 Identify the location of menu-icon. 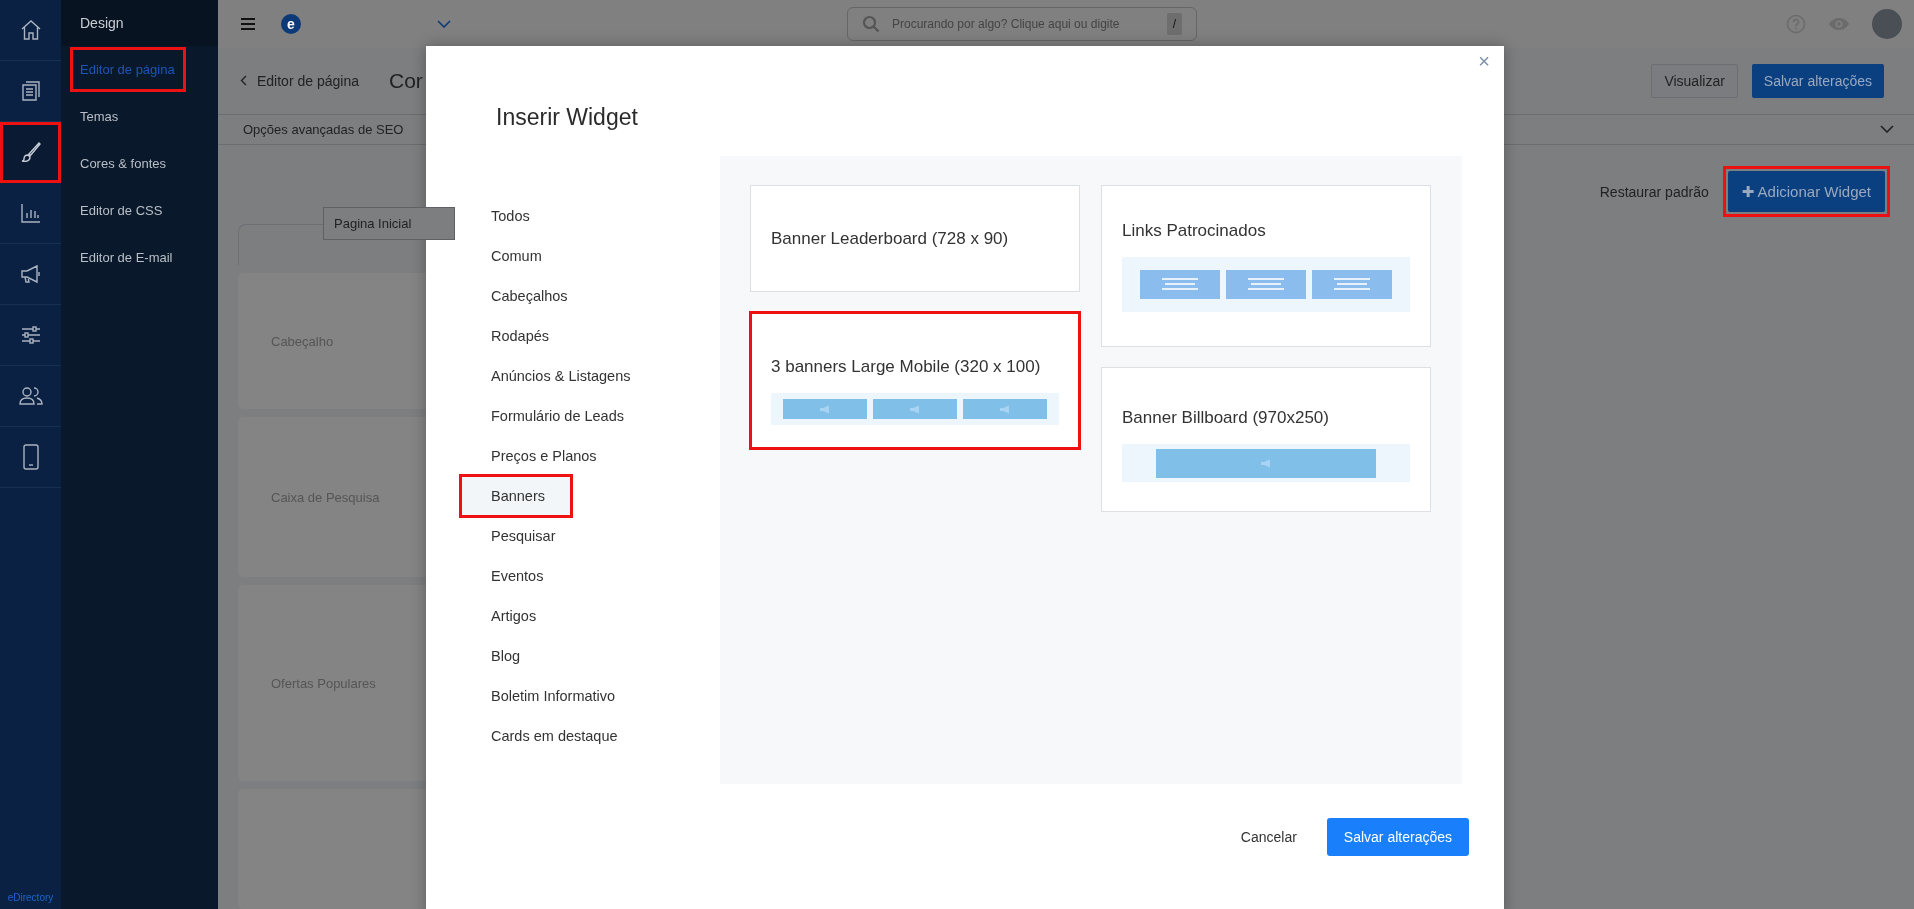
(248, 24).